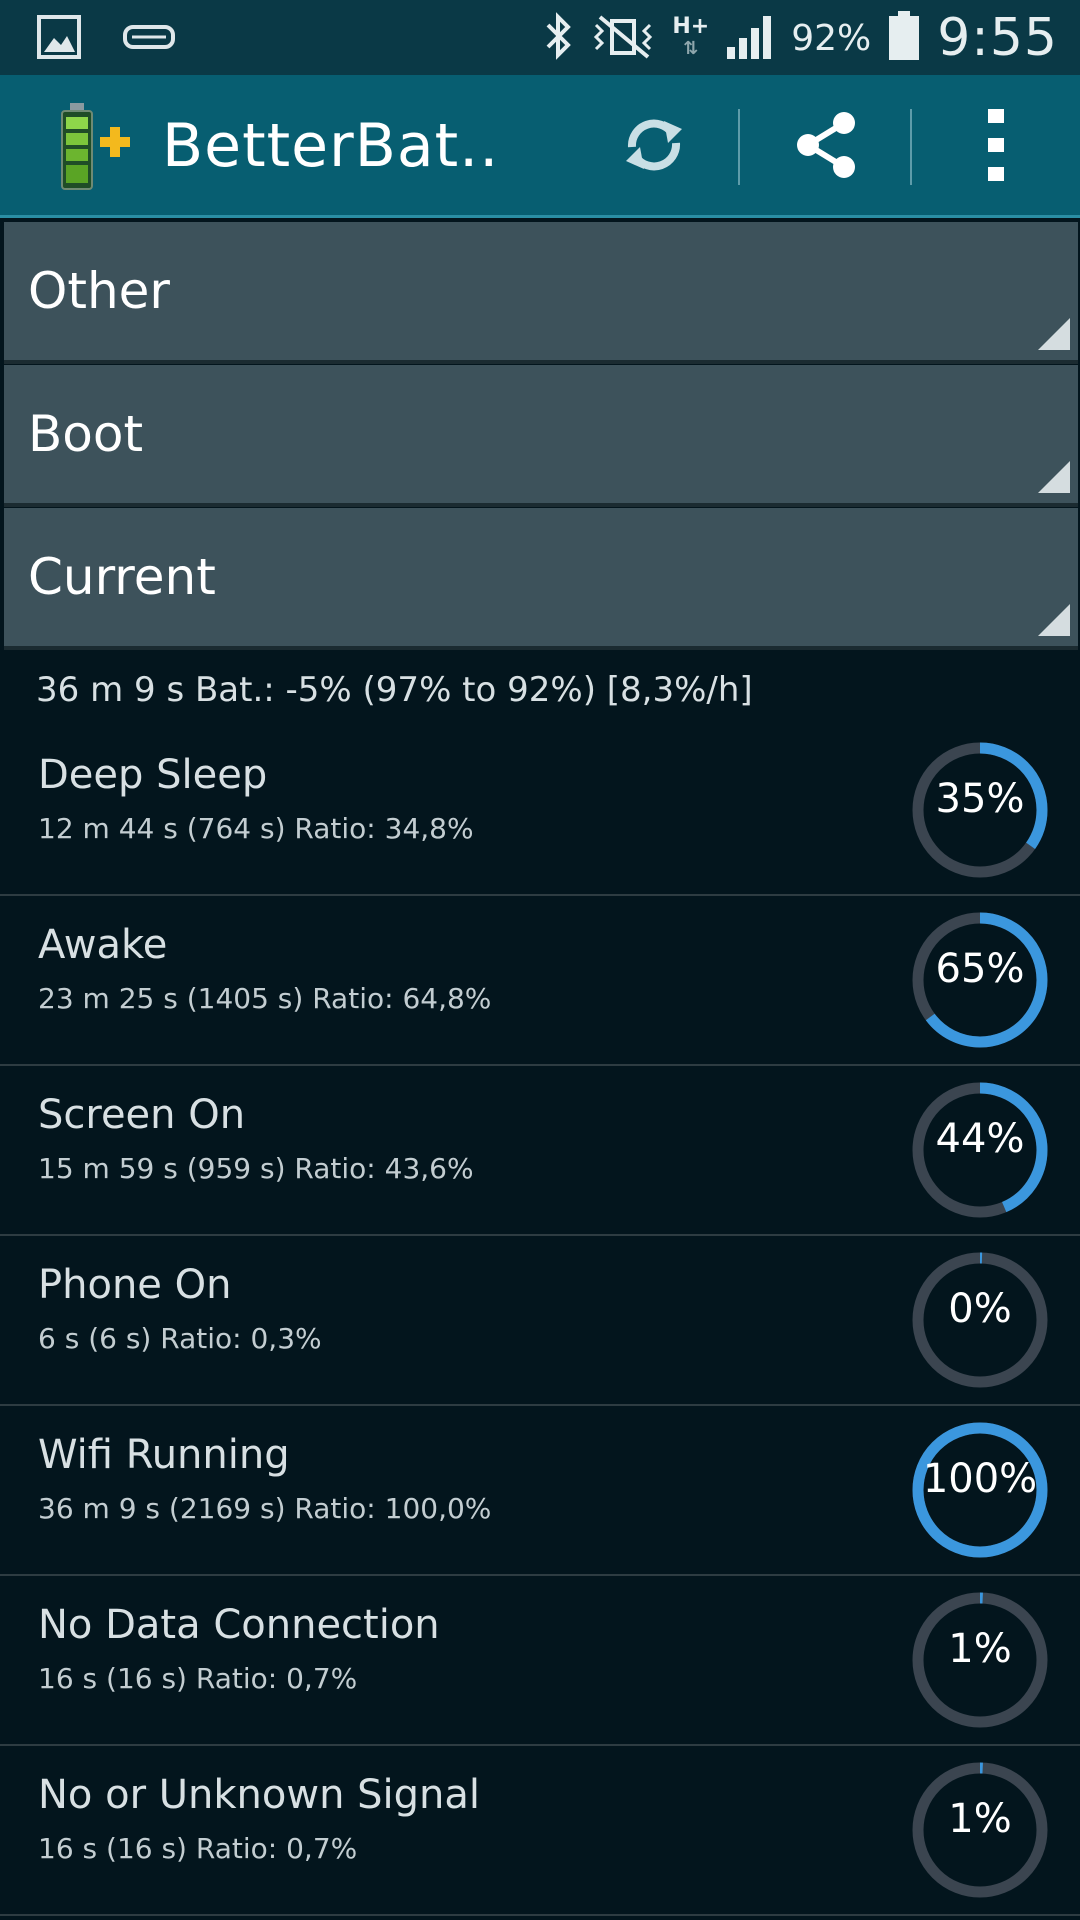  I want to click on overflow-menu-button, so click(996, 145).